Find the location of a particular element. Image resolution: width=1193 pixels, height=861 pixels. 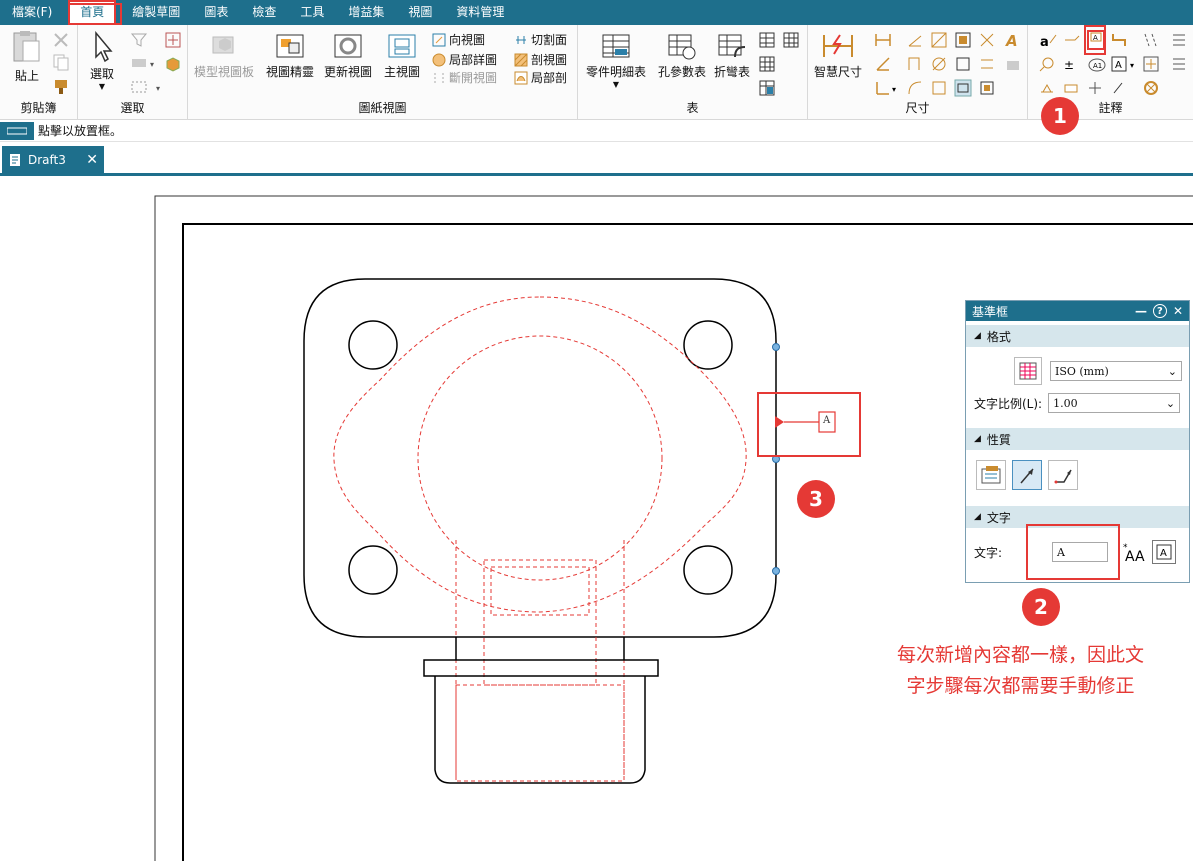

distance-between-icon is located at coordinates (883, 40).